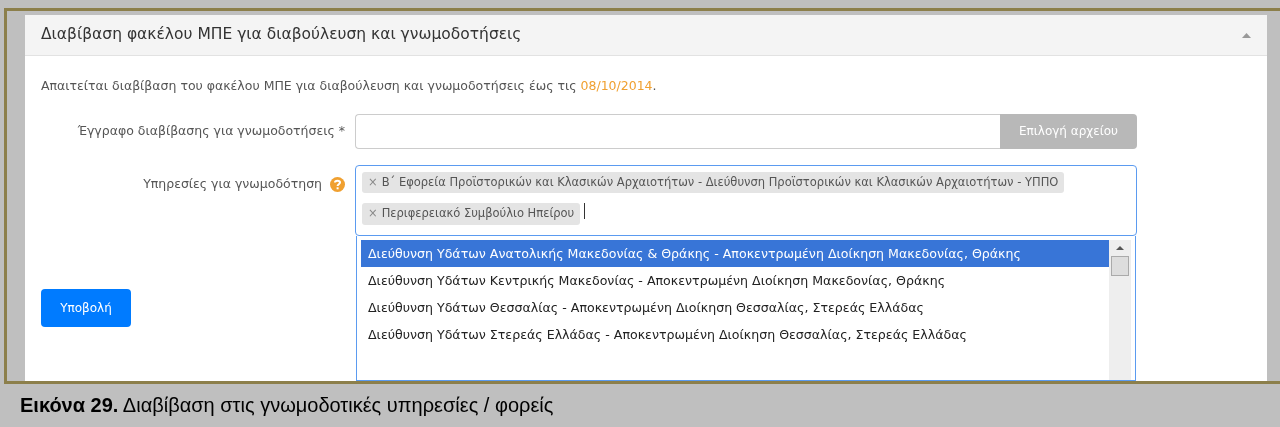  What do you see at coordinates (746, 200) in the screenshot?
I see `multi-select-field: × Β΄ Εφορεία Προϊστορικών και Κλασικών Αρχαιοτήτων - Διεύθυνση Προϊστορικών και Κλασικών Αρχαιοτήτων - ΥΠΠΟ × Περιφερειακό Συμβούλιο Ηπείρου` at bounding box center [746, 200].